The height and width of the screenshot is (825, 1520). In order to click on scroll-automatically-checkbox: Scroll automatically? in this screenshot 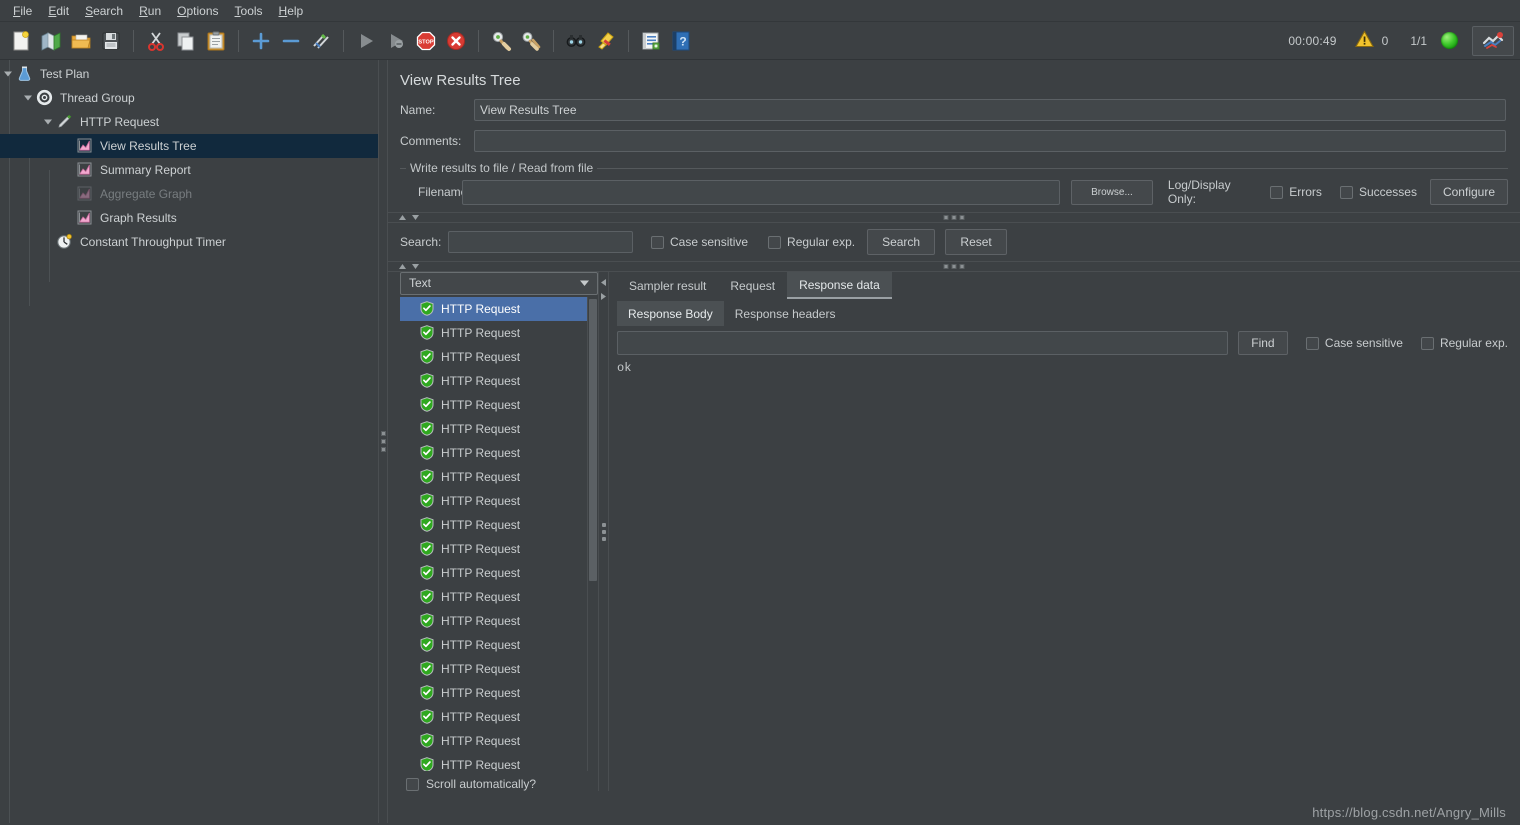, I will do `click(499, 781)`.